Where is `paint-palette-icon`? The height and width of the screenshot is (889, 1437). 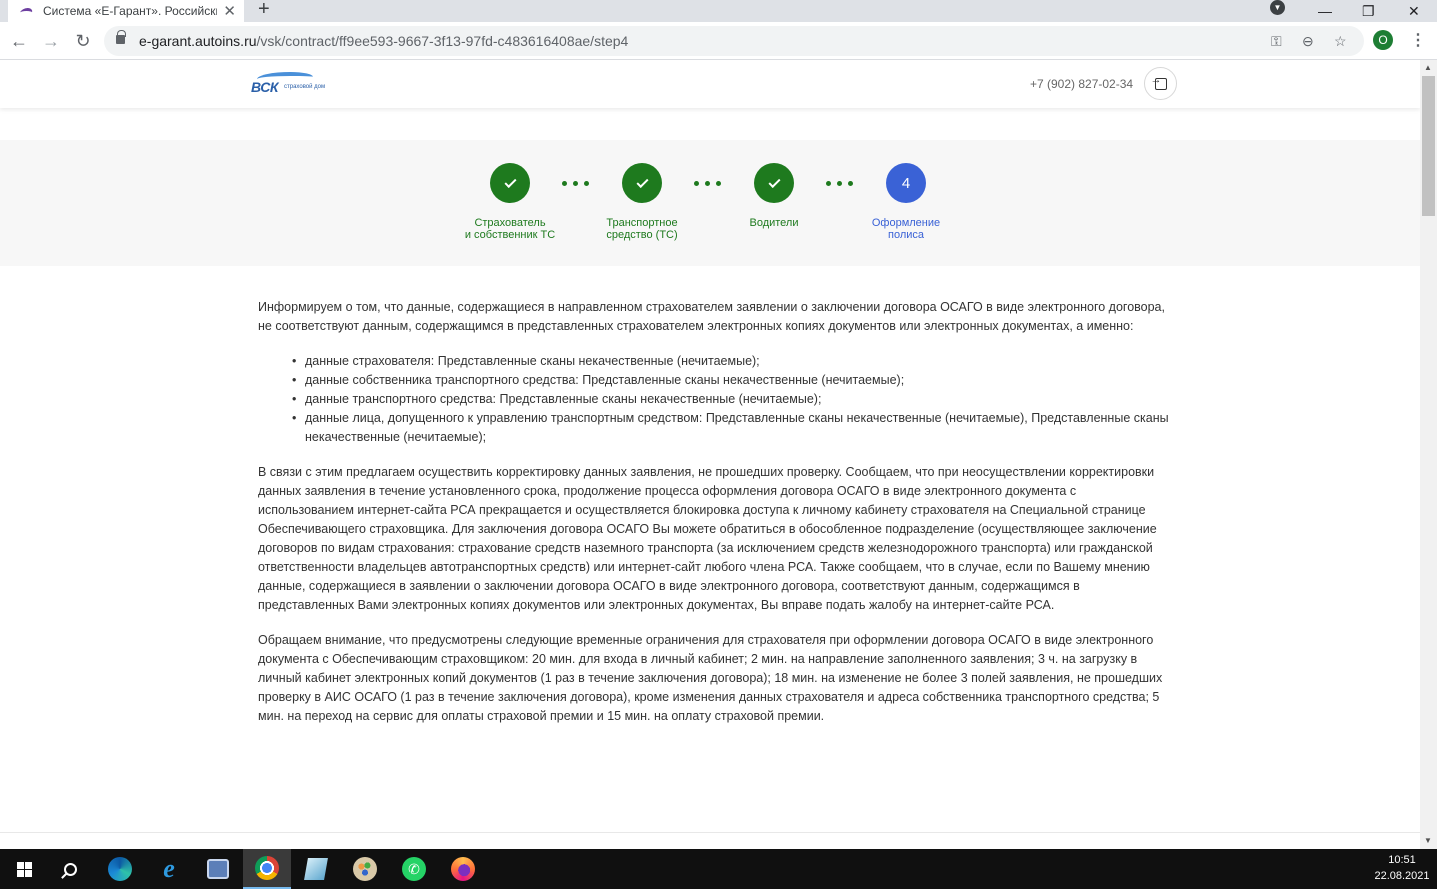
paint-palette-icon is located at coordinates (365, 869).